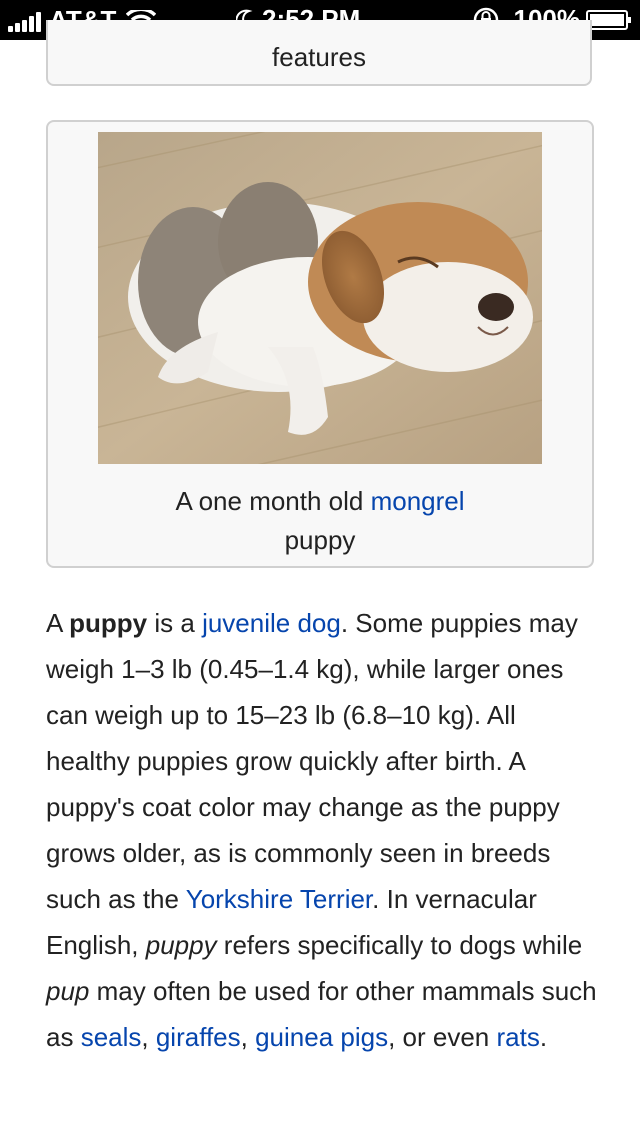  I want to click on previous-infobox-card: features, so click(319, 53).